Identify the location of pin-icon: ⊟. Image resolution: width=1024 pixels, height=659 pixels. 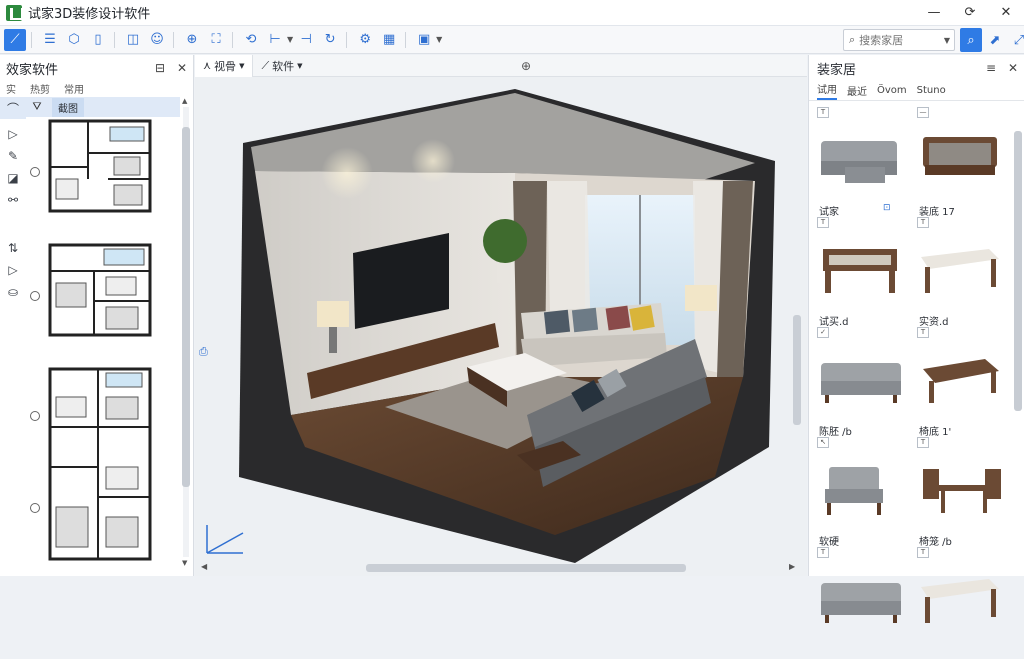
(160, 68).